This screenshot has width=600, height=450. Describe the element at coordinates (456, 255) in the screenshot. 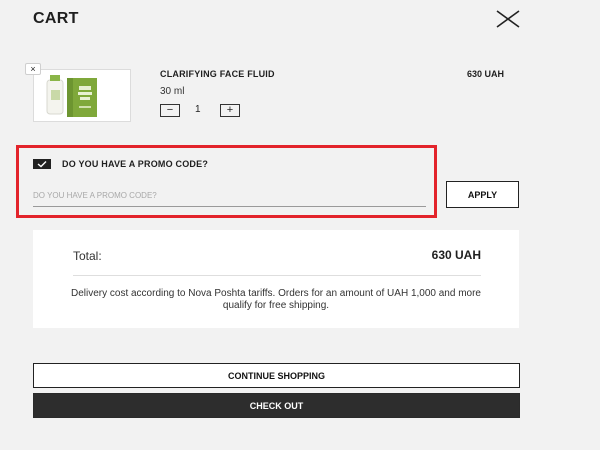

I see `total-value: 630 UAH` at that location.